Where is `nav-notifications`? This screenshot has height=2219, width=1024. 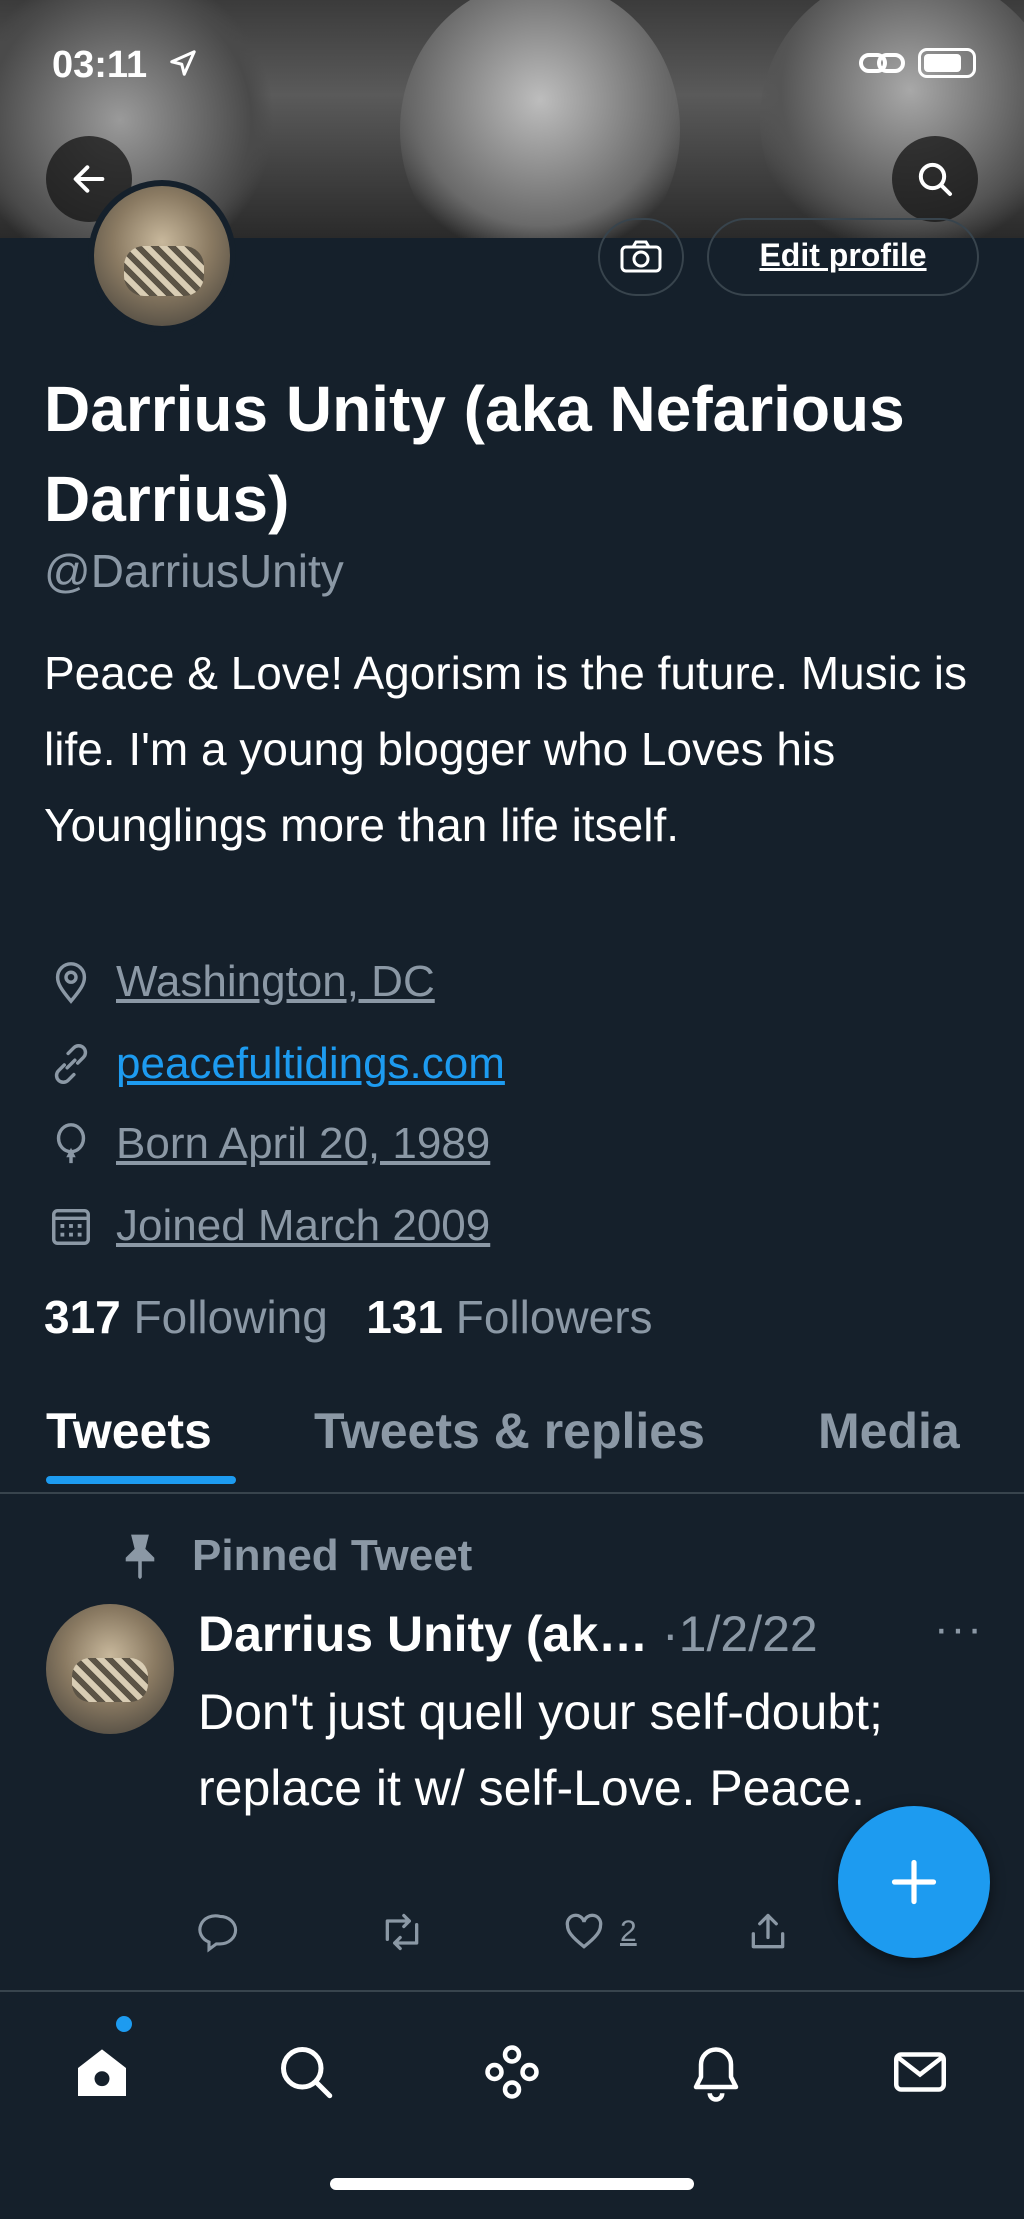
nav-notifications is located at coordinates (716, 2072).